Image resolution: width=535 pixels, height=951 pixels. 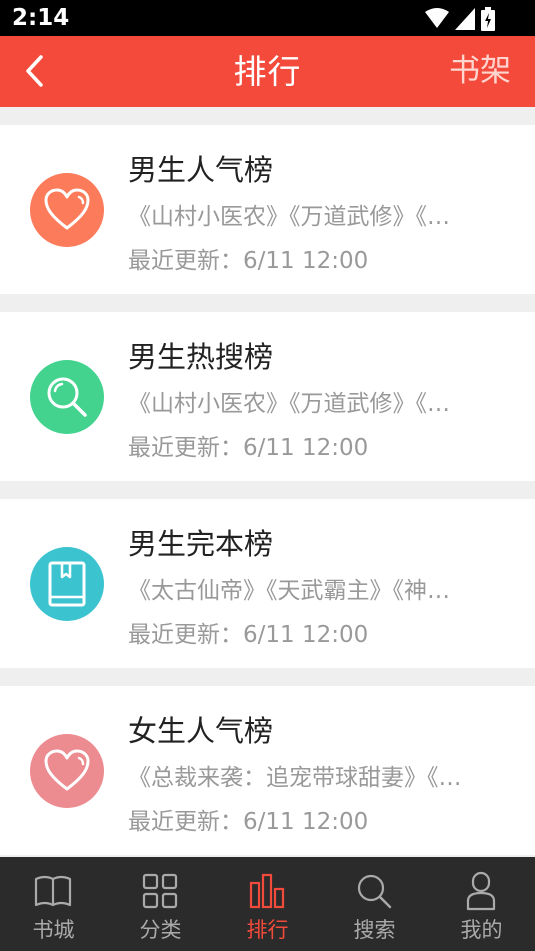 I want to click on tab-search: 搜索, so click(x=374, y=904).